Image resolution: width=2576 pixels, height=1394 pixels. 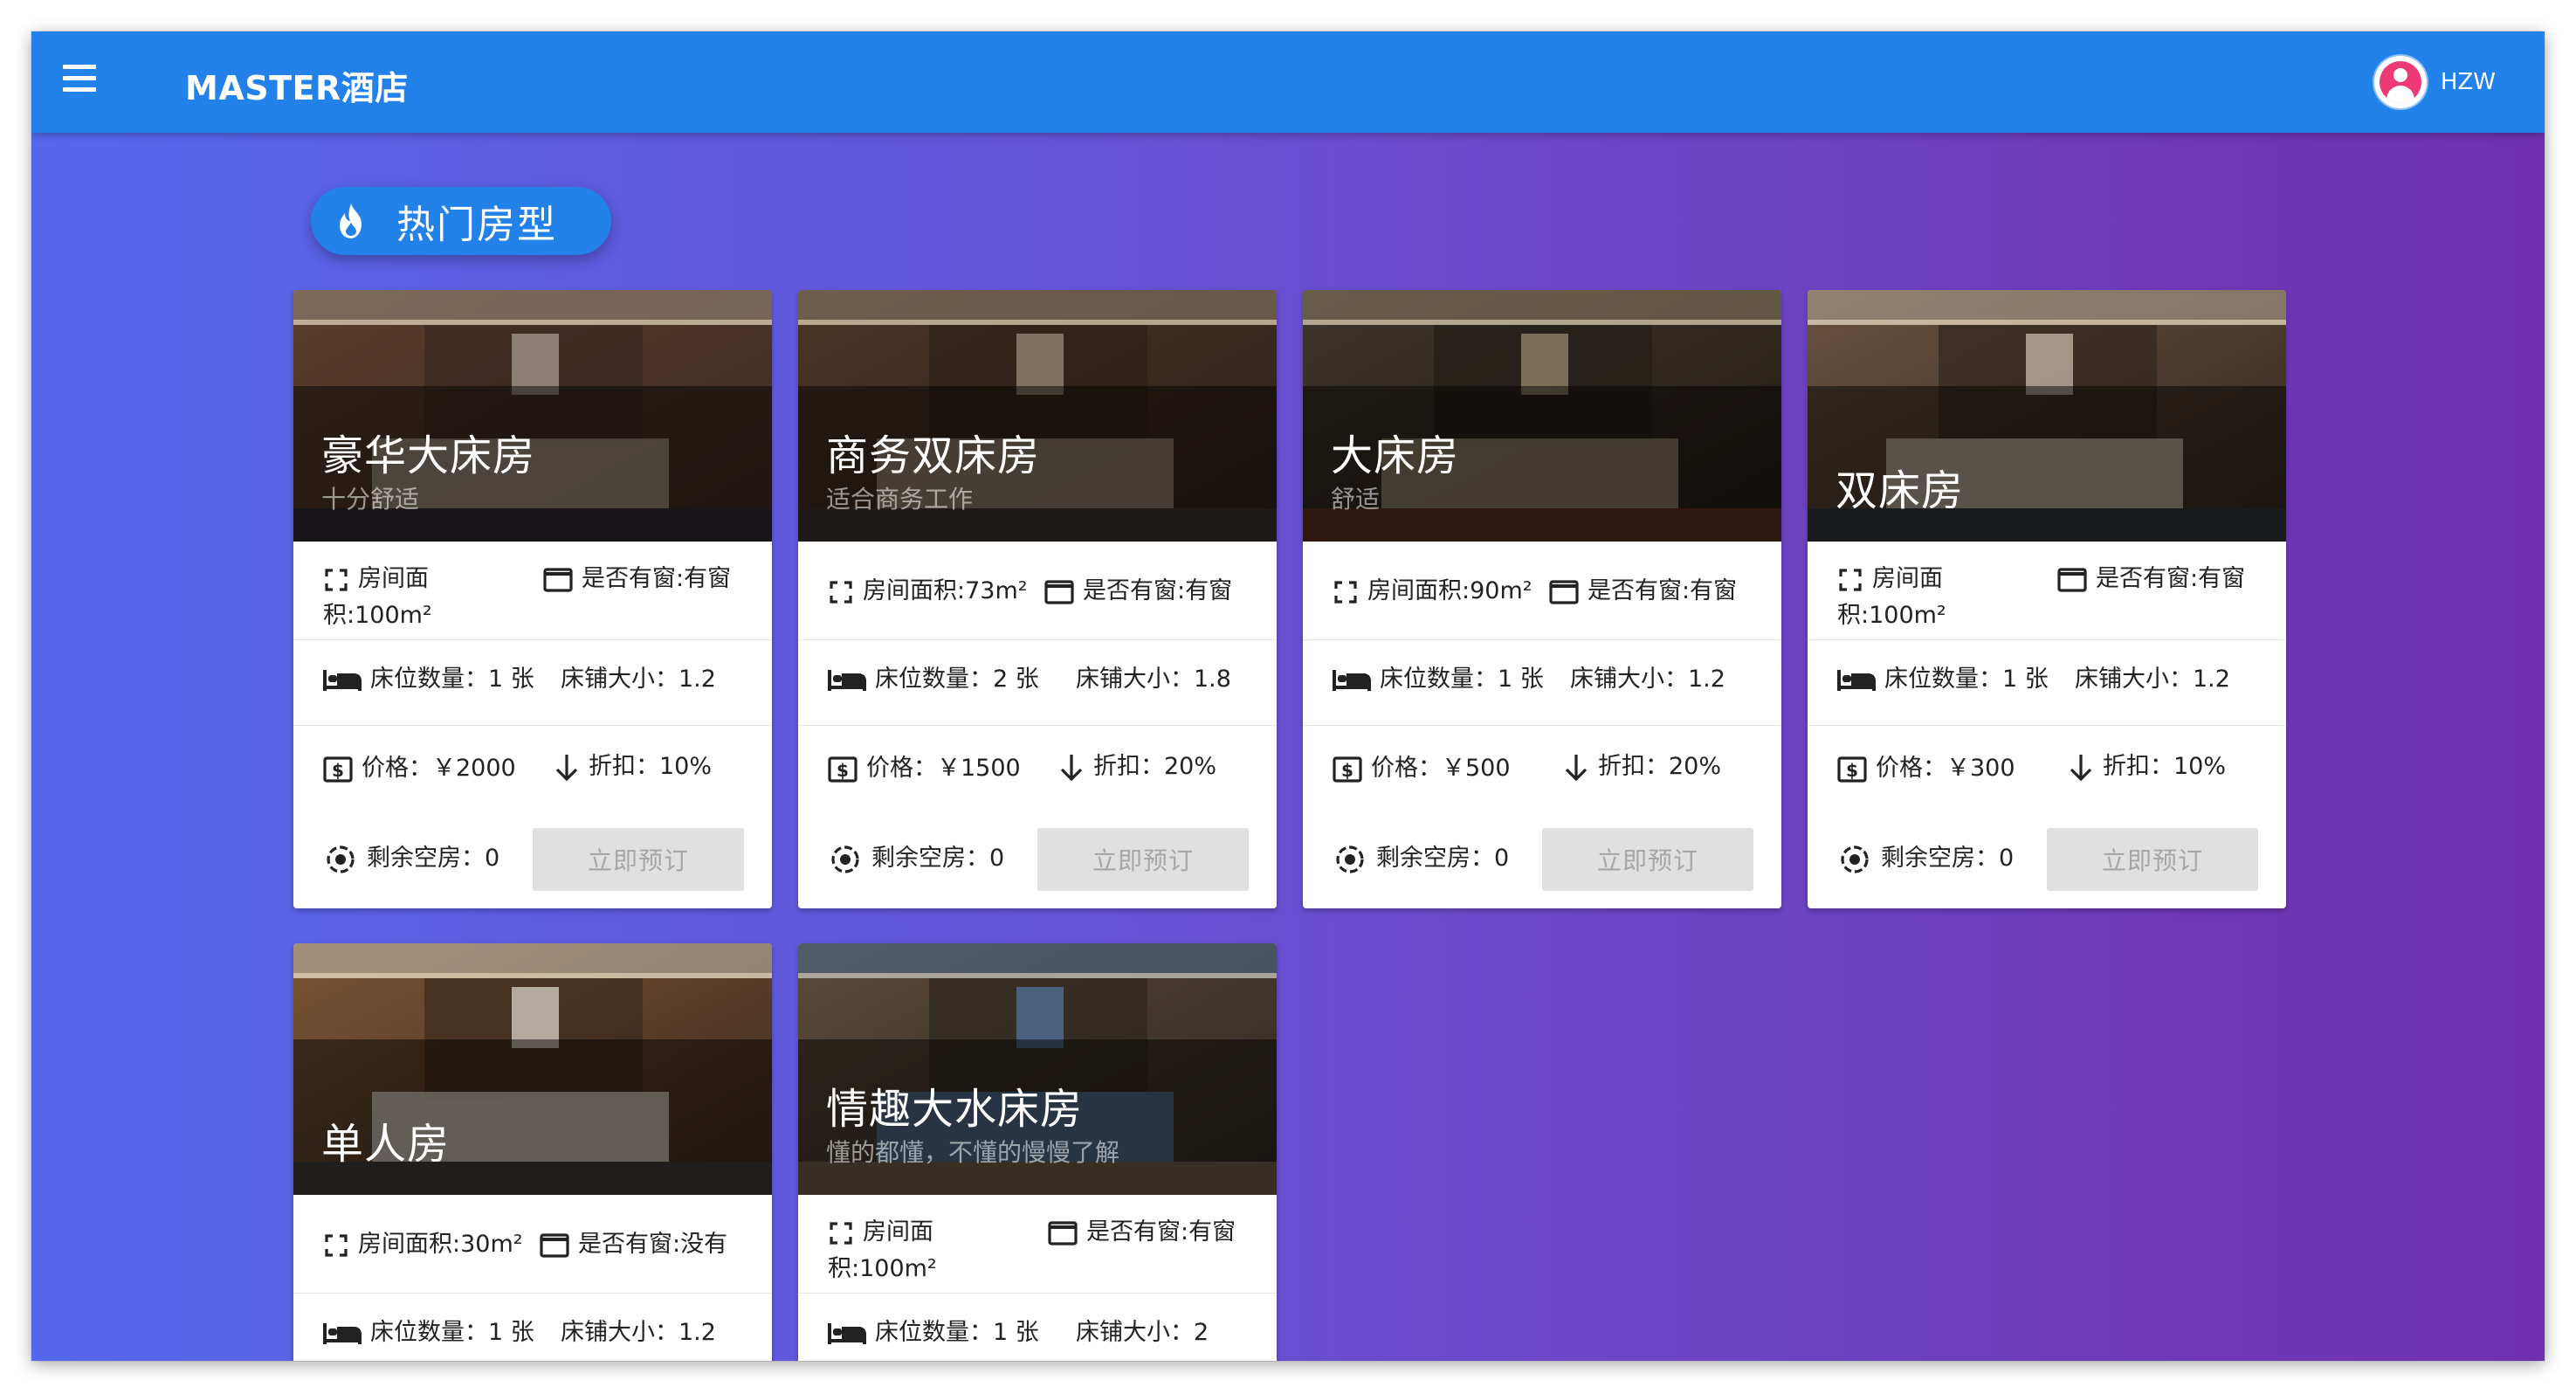 What do you see at coordinates (386, 1145) in the screenshot?
I see `room-title: 单人房` at bounding box center [386, 1145].